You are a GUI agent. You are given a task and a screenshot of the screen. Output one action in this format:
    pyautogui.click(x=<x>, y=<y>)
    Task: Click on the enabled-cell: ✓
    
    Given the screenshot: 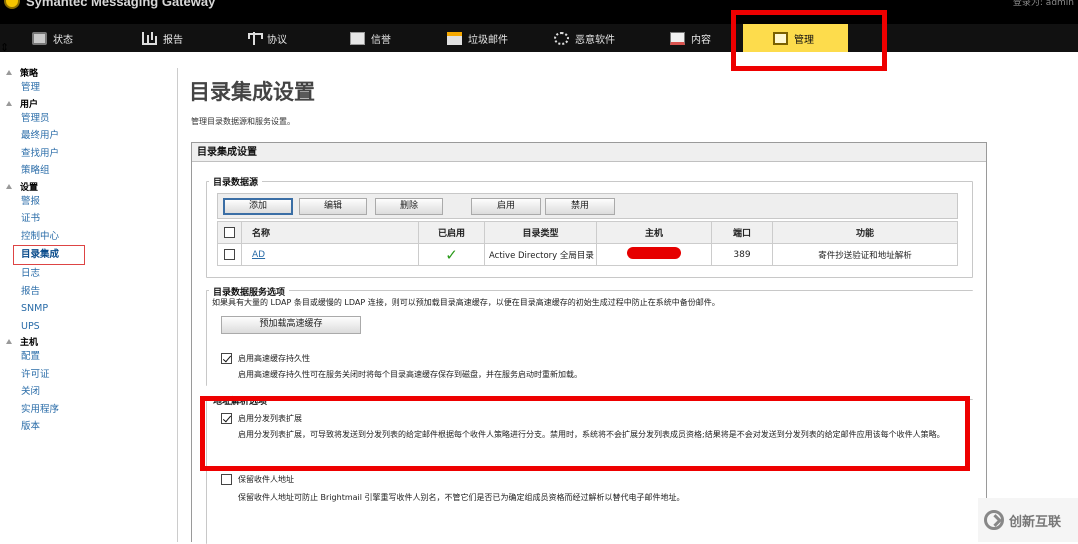 What is the action you would take?
    pyautogui.click(x=451, y=254)
    